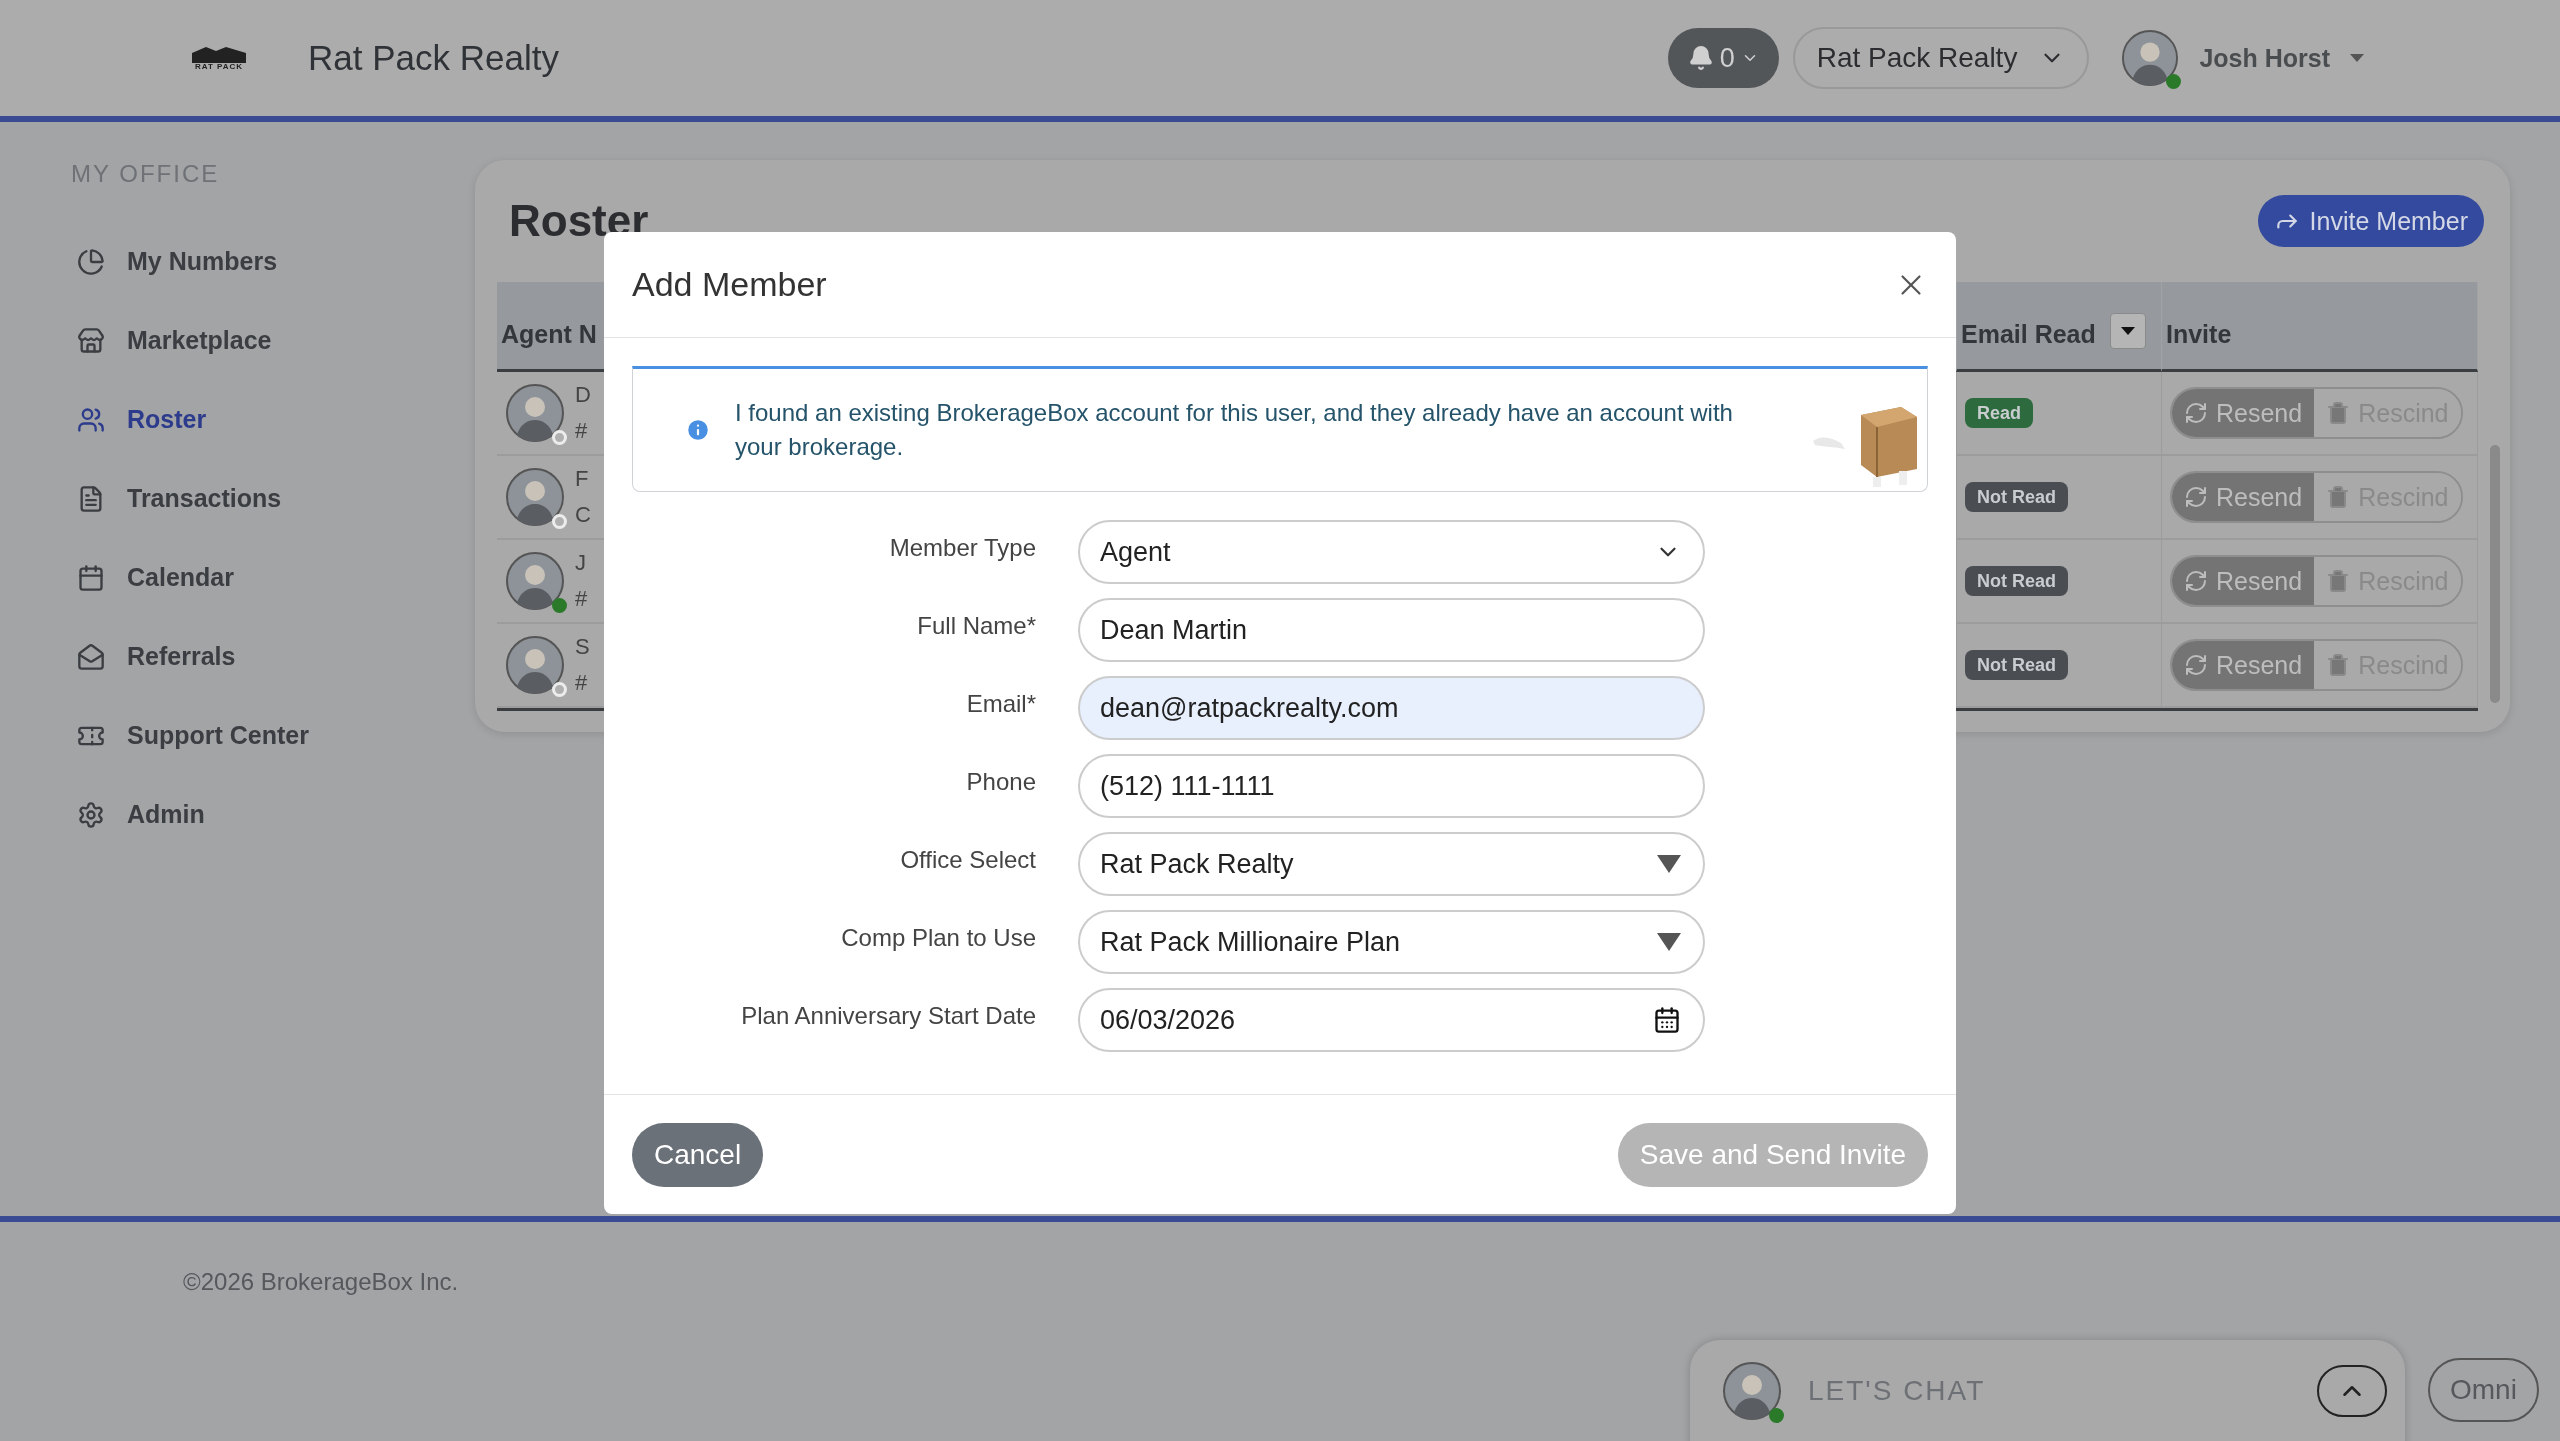  Describe the element at coordinates (1941, 58) in the screenshot. I see `office-dropdown: Rat Pack Realty` at that location.